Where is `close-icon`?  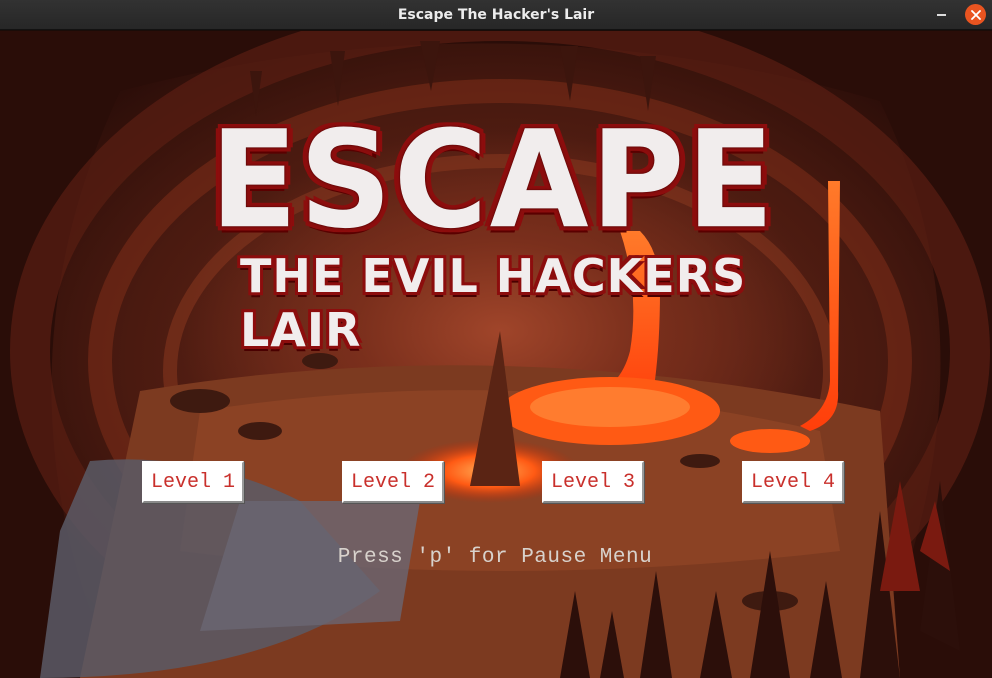 close-icon is located at coordinates (975, 14).